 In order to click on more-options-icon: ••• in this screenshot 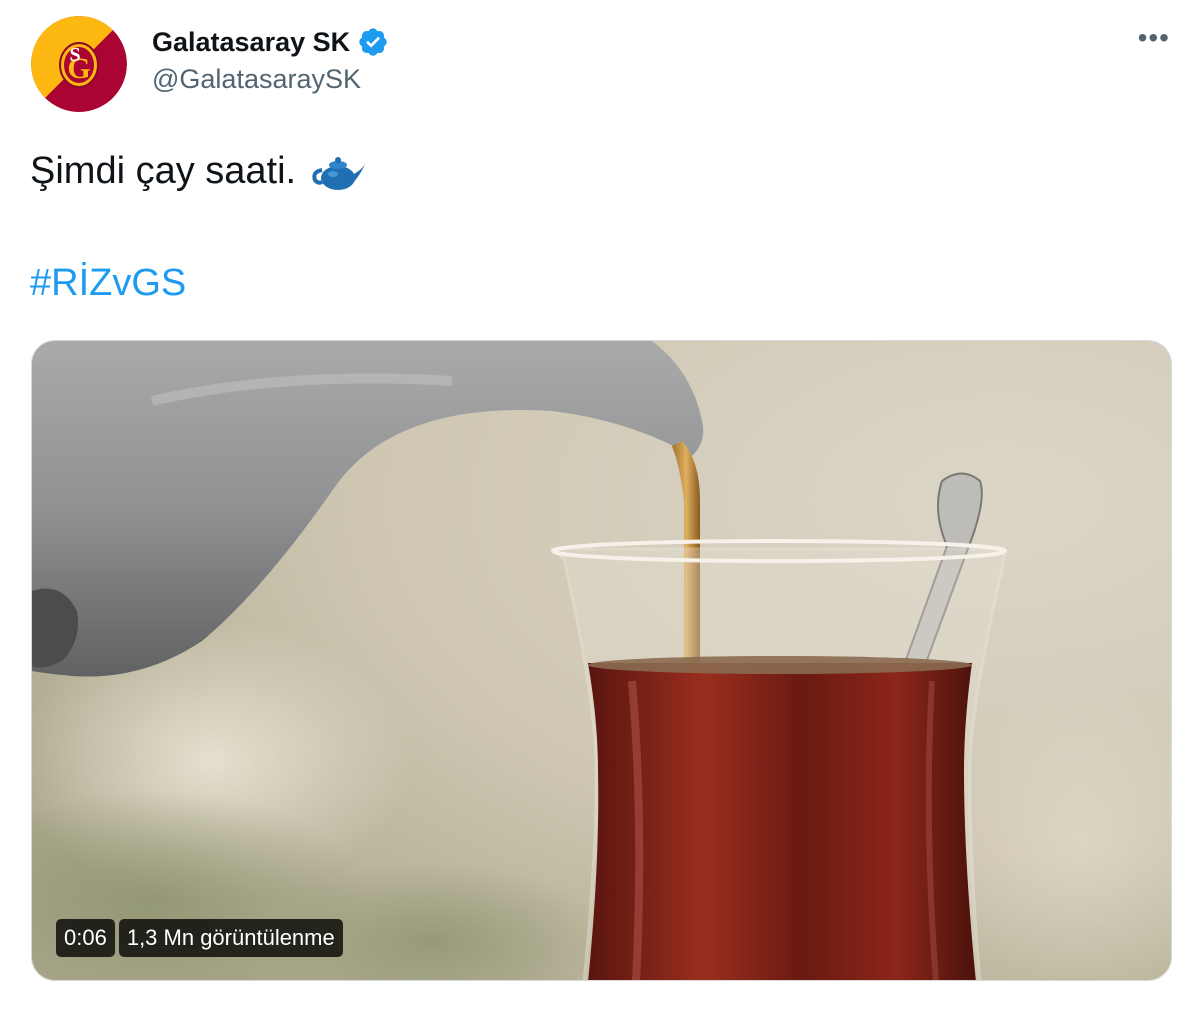, I will do `click(1154, 38)`.